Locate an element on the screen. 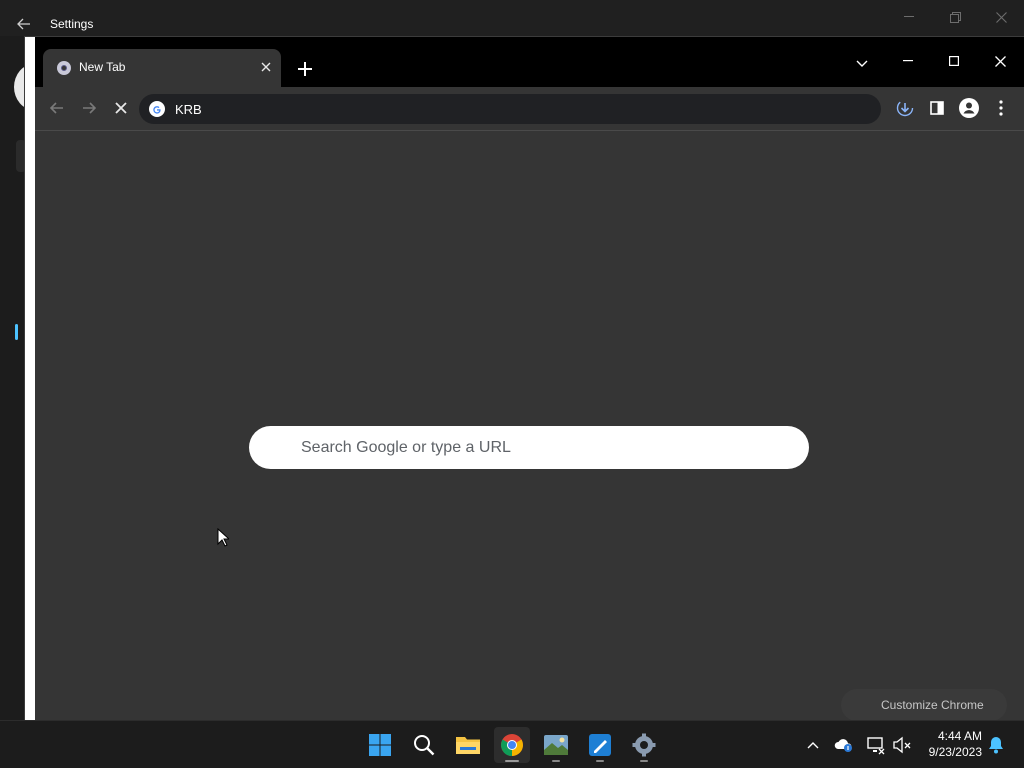 This screenshot has width=1024, height=768. customize-chrome-label: Customize Chrome is located at coordinates (932, 705).